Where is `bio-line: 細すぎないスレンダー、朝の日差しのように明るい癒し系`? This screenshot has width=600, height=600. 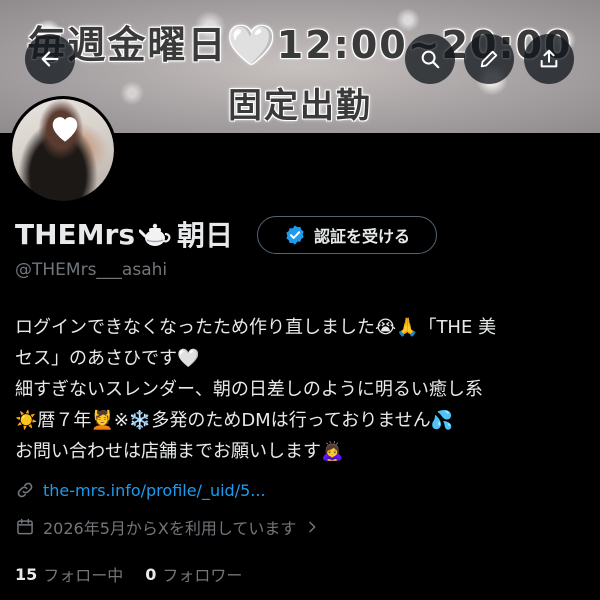
bio-line: 細すぎないスレンダー、朝の日差しのように明るい癒し系 is located at coordinates (249, 389).